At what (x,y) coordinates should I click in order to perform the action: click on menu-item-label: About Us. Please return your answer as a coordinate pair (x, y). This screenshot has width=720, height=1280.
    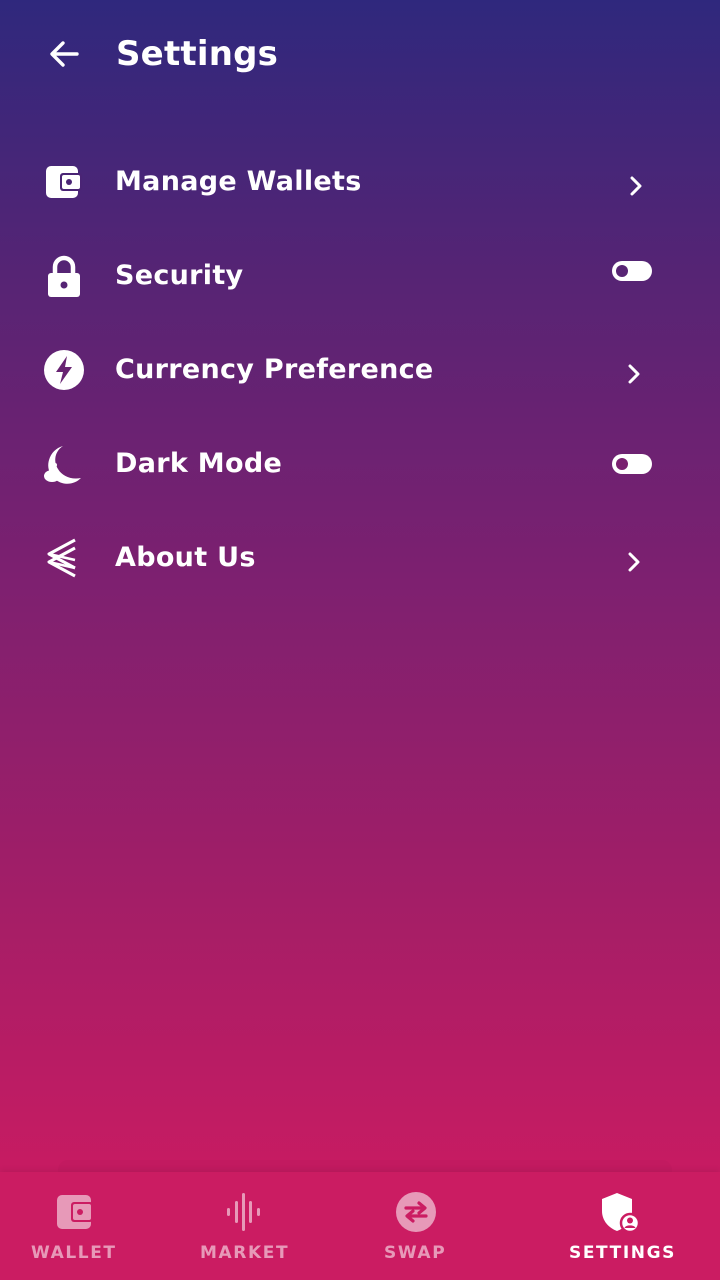
    Looking at the image, I should click on (185, 557).